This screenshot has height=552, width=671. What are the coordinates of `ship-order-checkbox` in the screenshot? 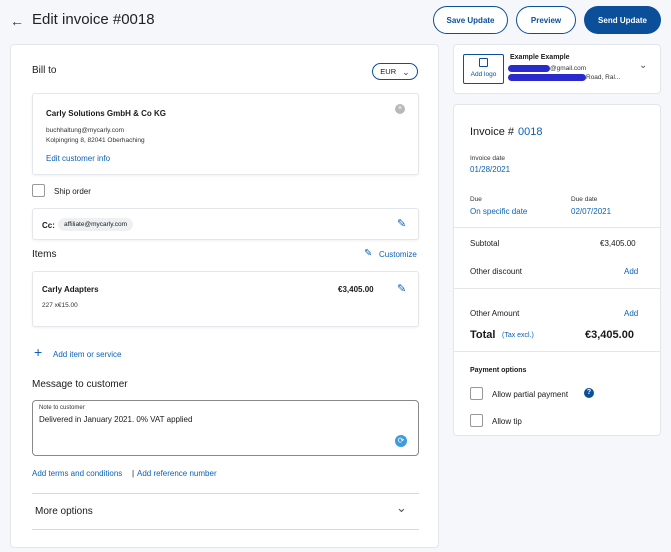 It's located at (38, 190).